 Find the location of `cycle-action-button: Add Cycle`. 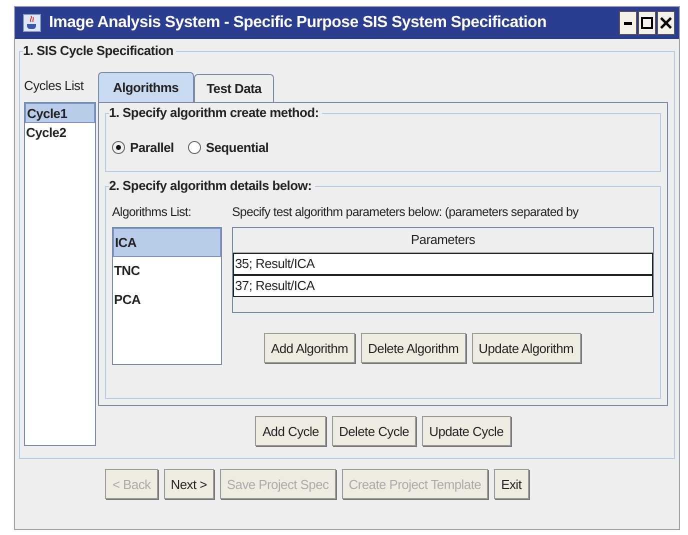

cycle-action-button: Add Cycle is located at coordinates (290, 431).